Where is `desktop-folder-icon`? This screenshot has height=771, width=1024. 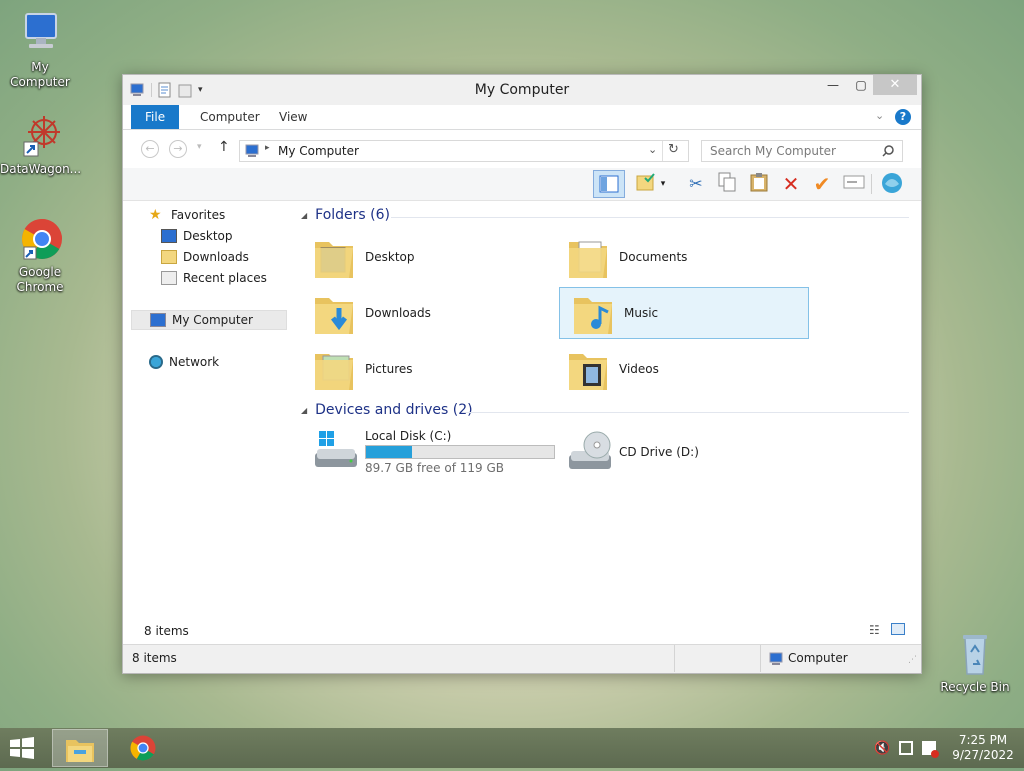
desktop-folder-icon is located at coordinates (335, 257).